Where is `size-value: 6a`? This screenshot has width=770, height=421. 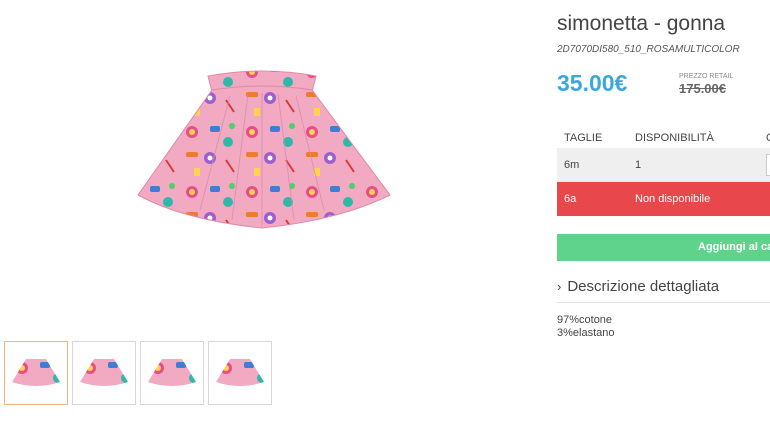 size-value: 6a is located at coordinates (570, 199).